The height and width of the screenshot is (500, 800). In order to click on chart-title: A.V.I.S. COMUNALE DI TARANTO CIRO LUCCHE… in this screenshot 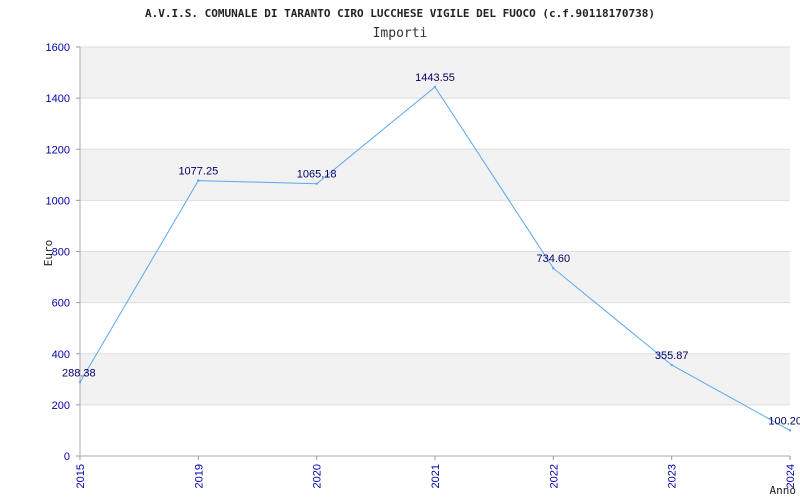, I will do `click(400, 13)`.